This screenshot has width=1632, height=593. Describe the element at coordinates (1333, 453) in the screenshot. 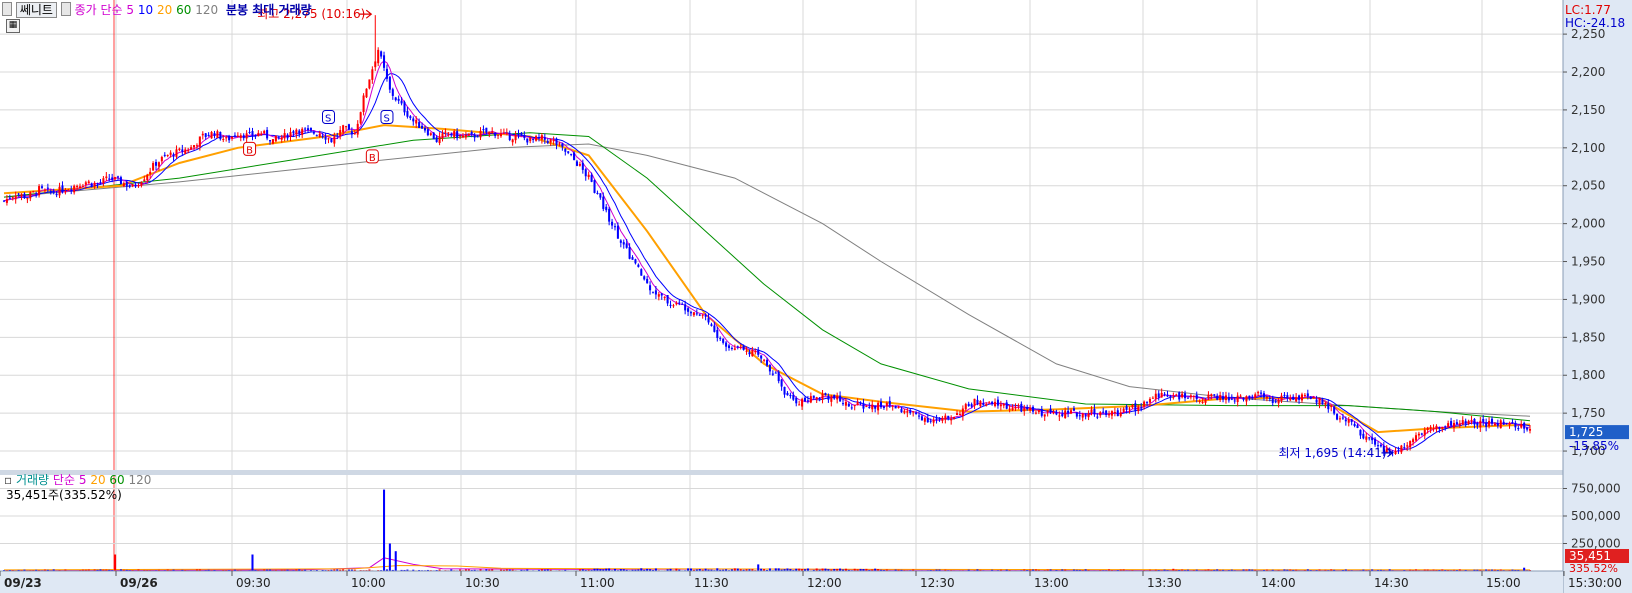

I see `low-annotation: 최저 1,695 (14:41)` at that location.